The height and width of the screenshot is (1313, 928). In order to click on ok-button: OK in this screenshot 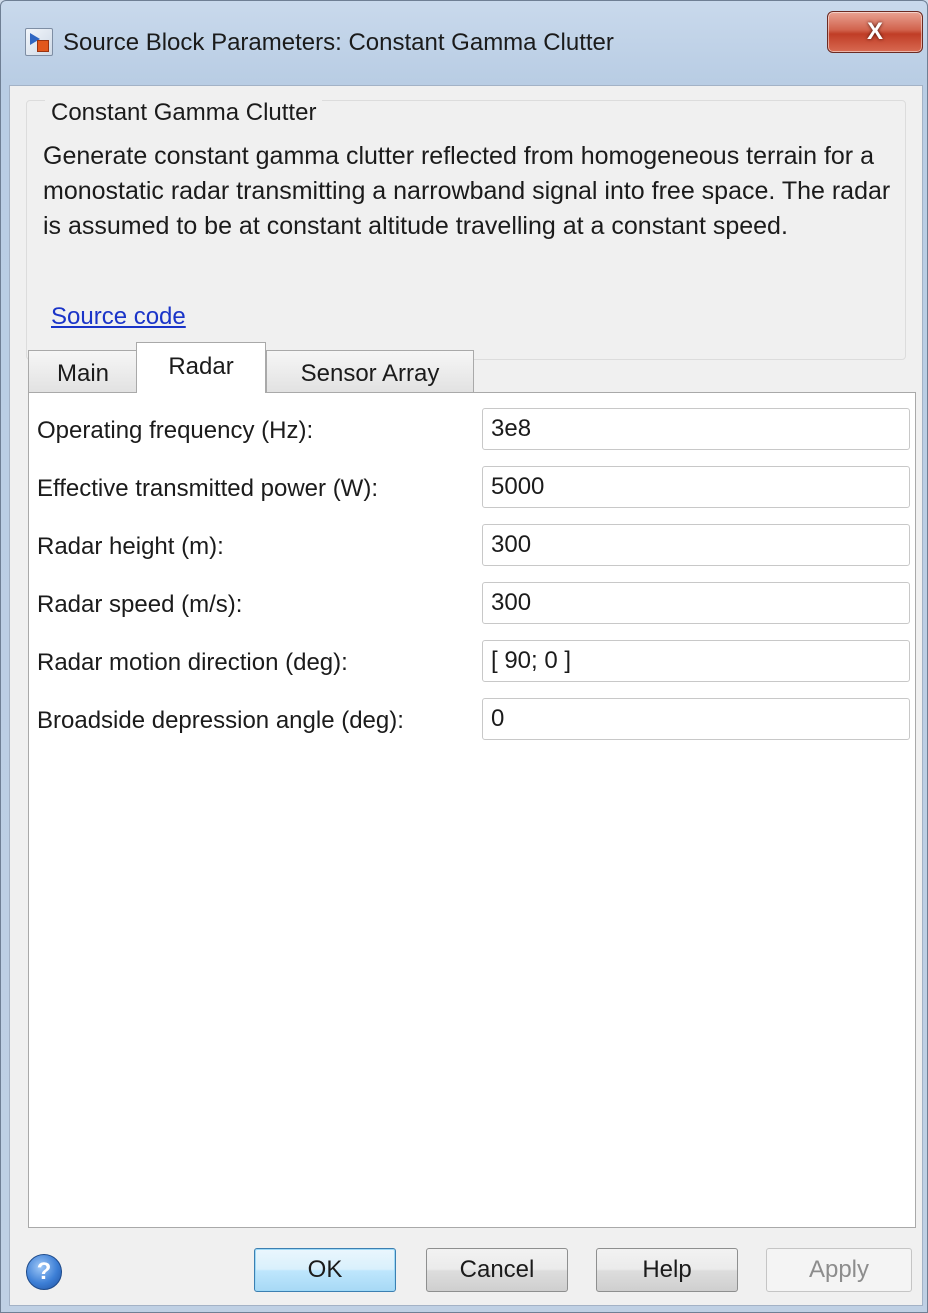, I will do `click(325, 1270)`.